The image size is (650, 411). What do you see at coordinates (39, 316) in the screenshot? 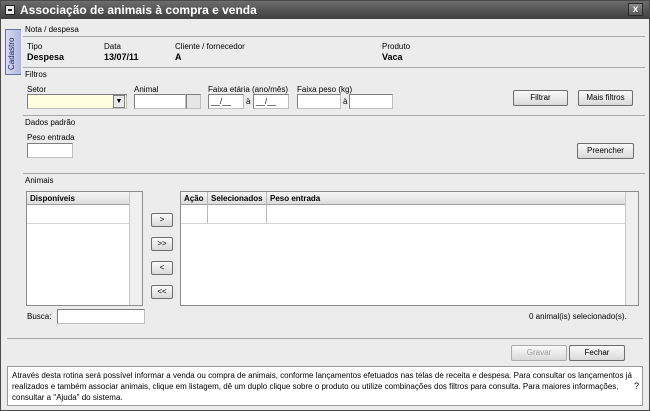
I see `busca-label: Busca:` at bounding box center [39, 316].